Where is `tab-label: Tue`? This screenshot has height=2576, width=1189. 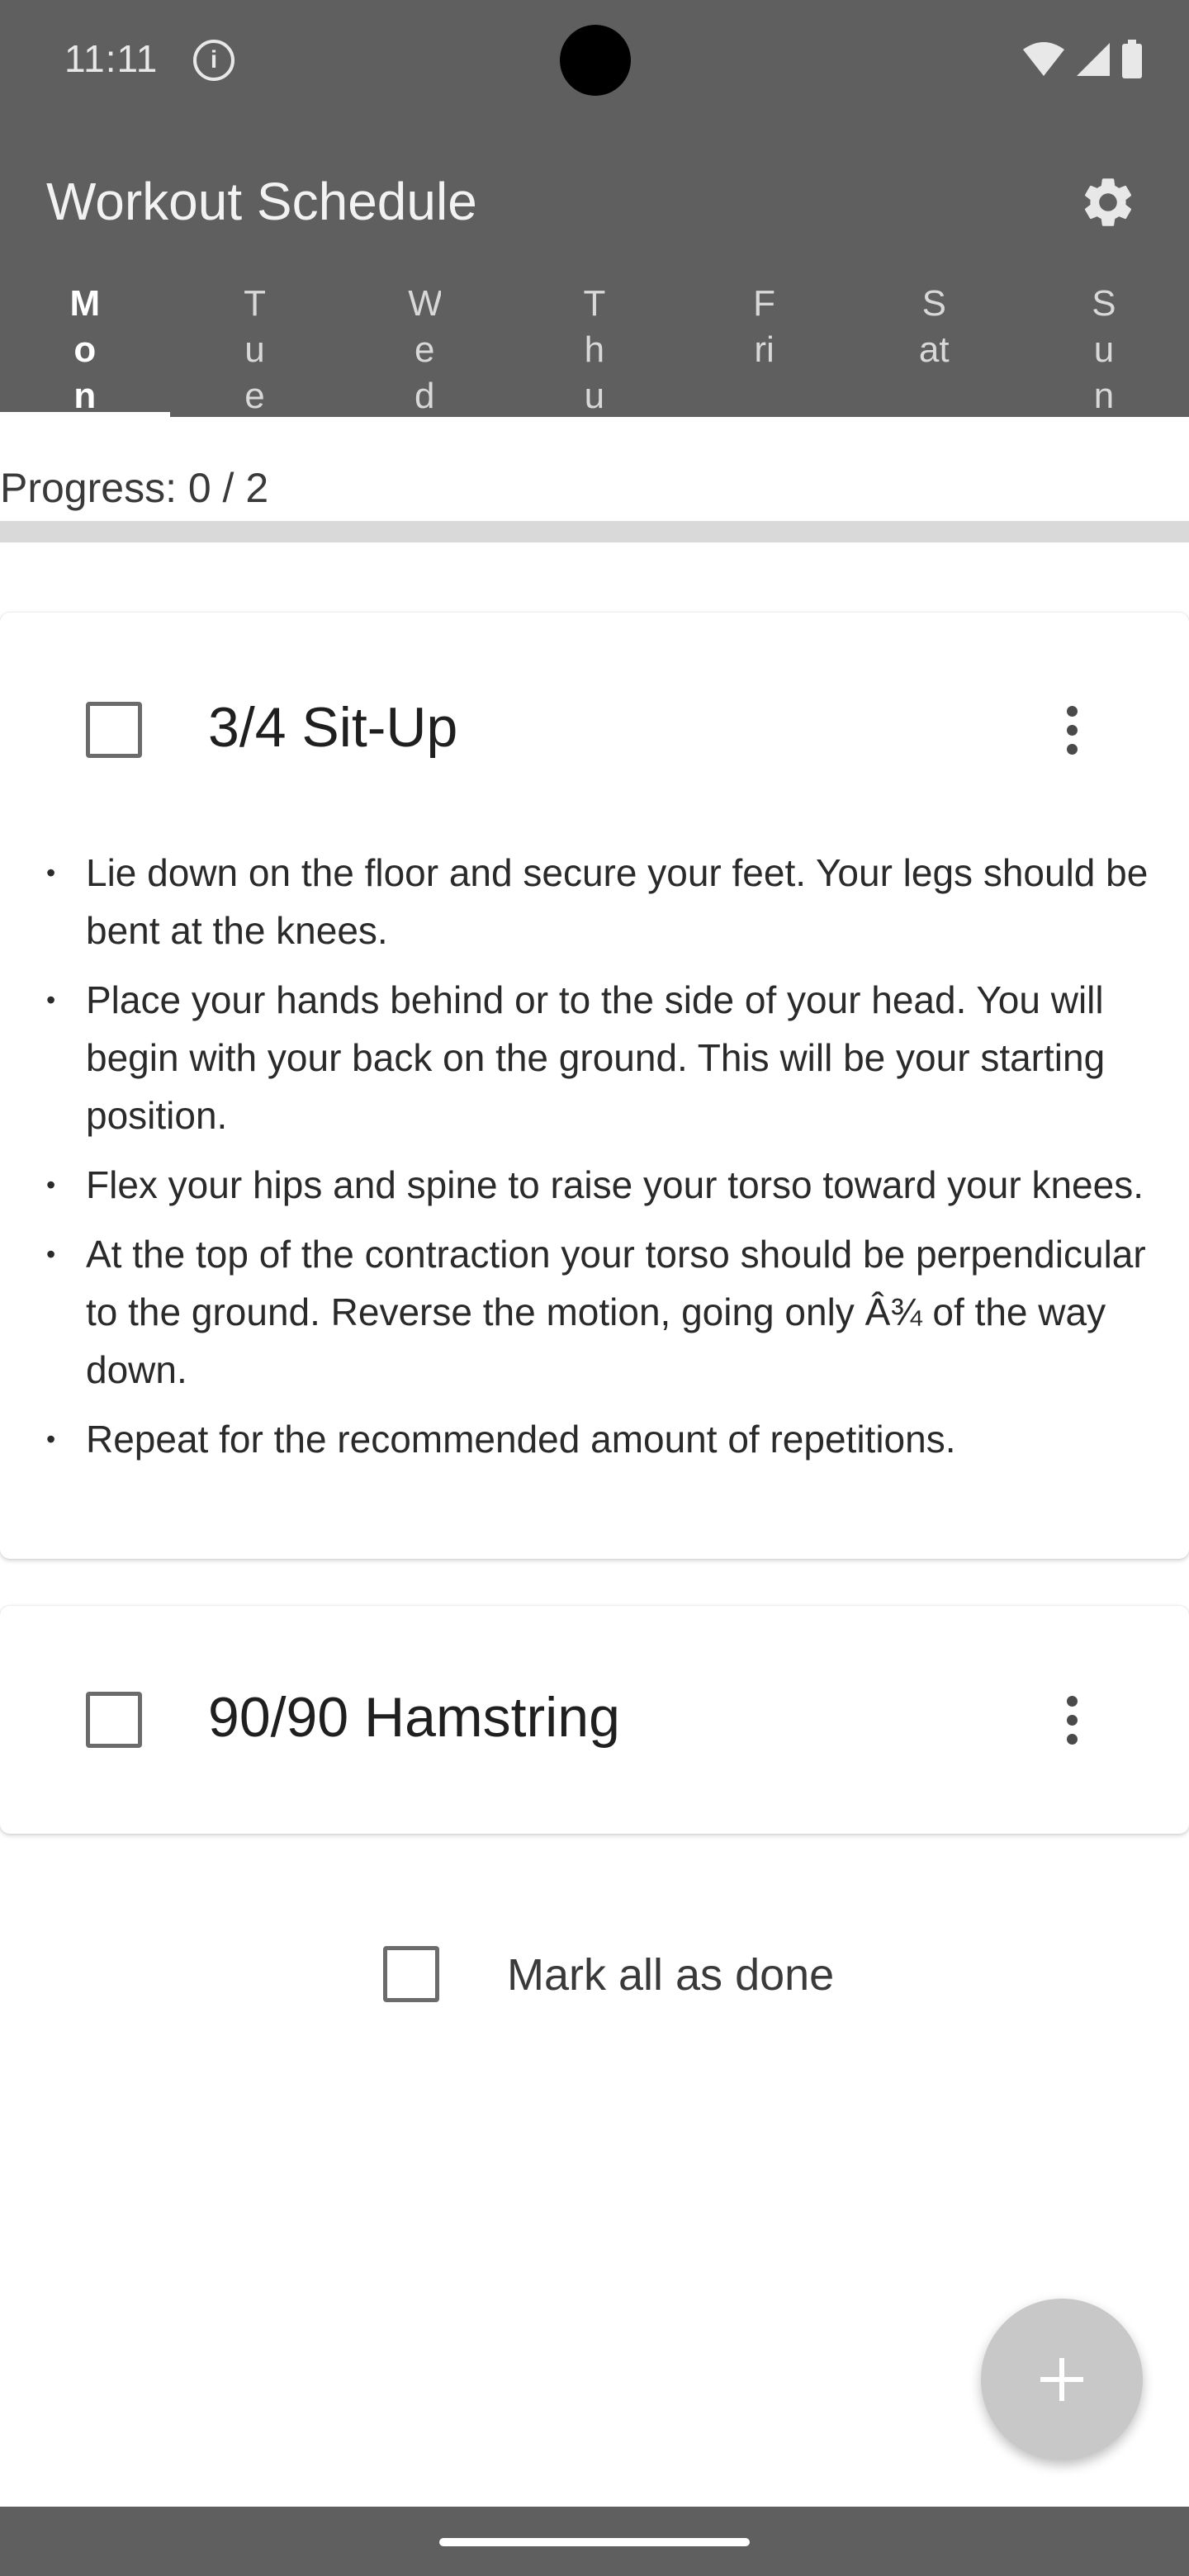
tab-label: Tue is located at coordinates (255, 349).